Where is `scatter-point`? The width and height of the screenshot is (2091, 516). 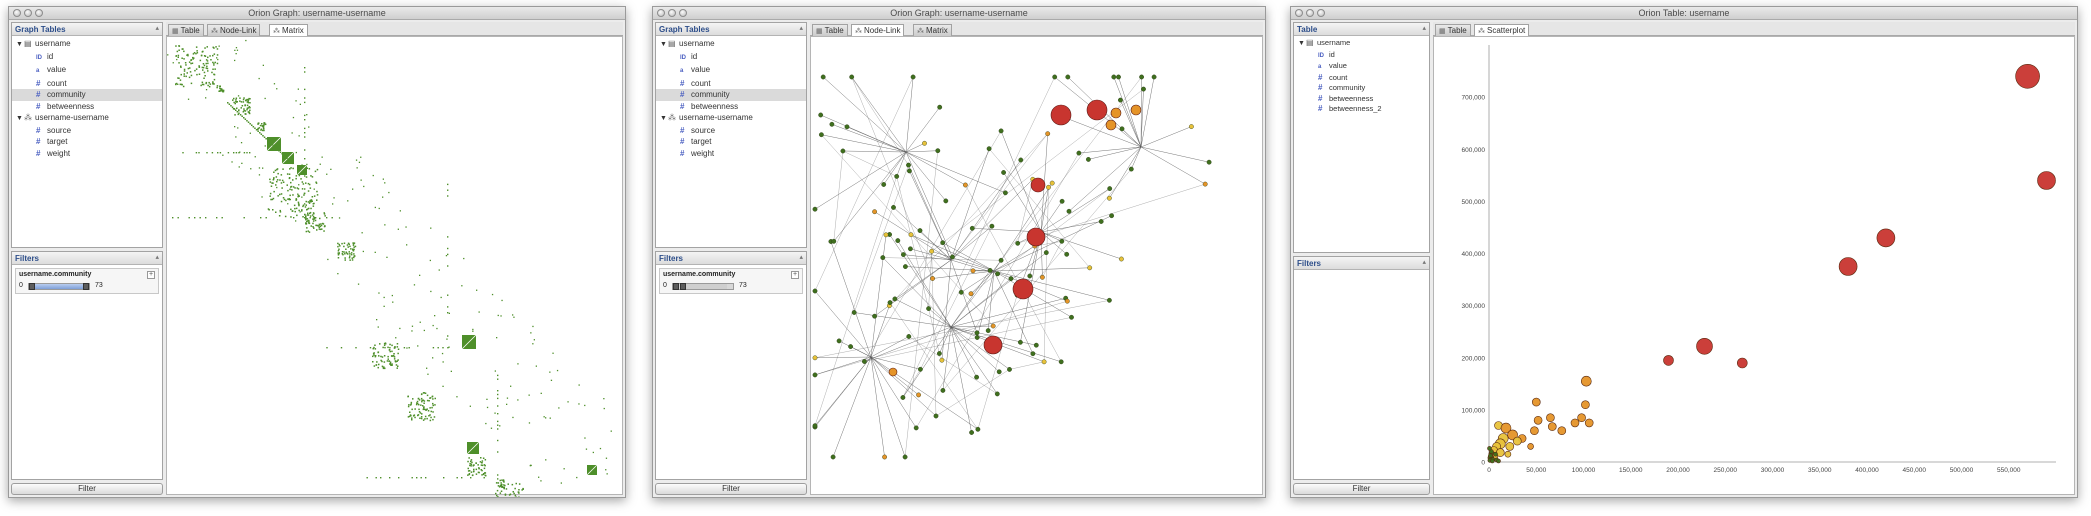 scatter-point is located at coordinates (1585, 405).